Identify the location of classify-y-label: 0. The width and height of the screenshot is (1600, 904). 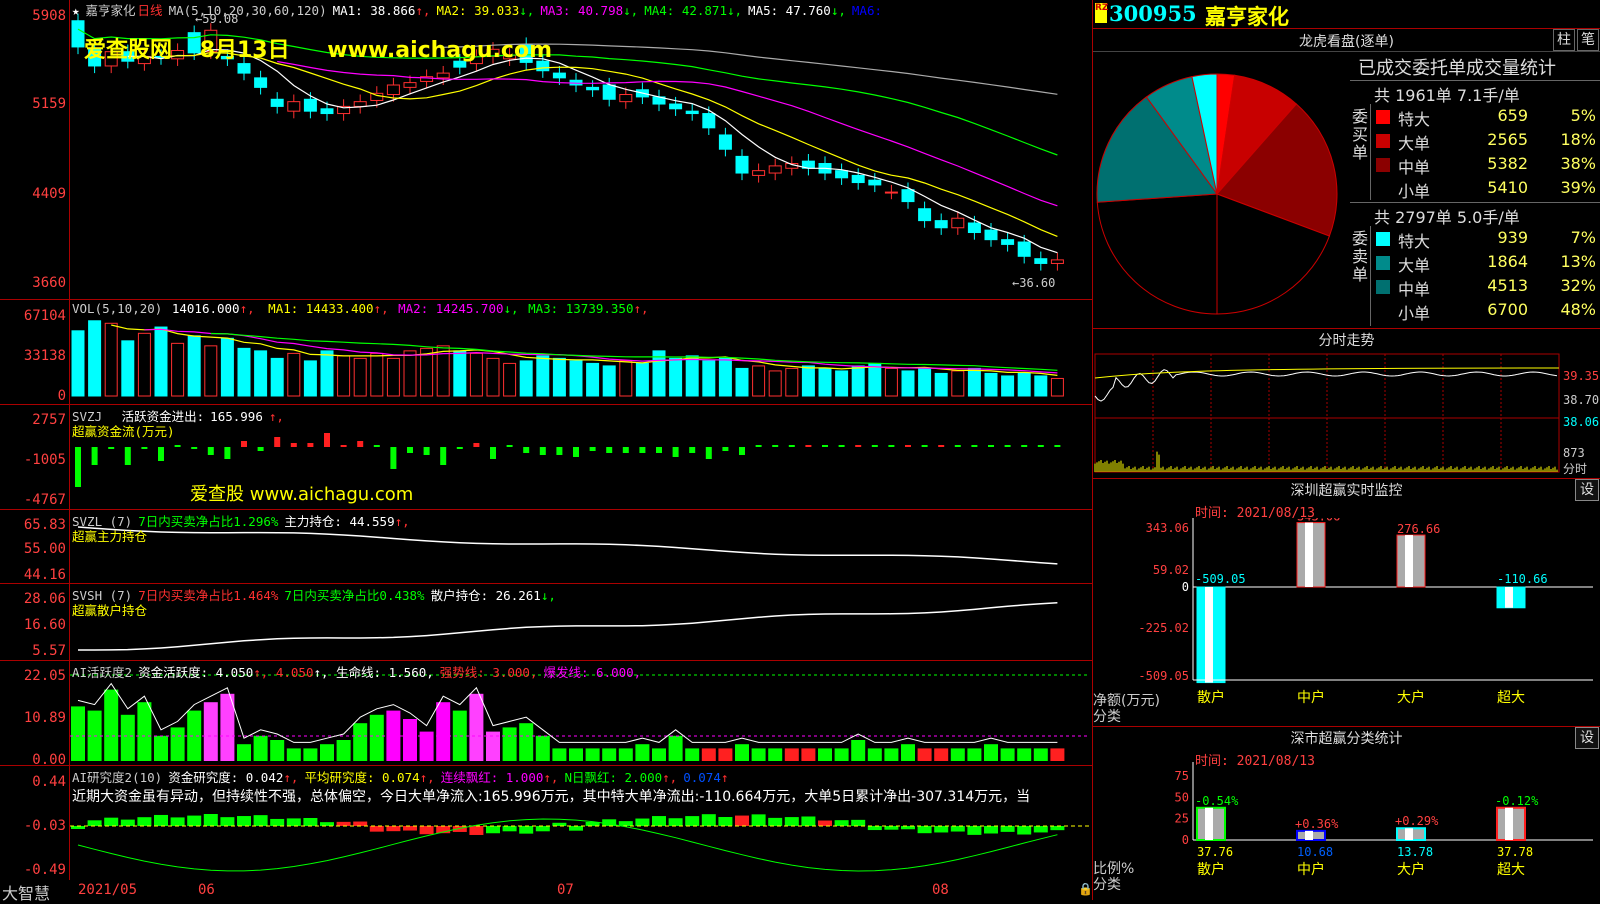
(1185, 840).